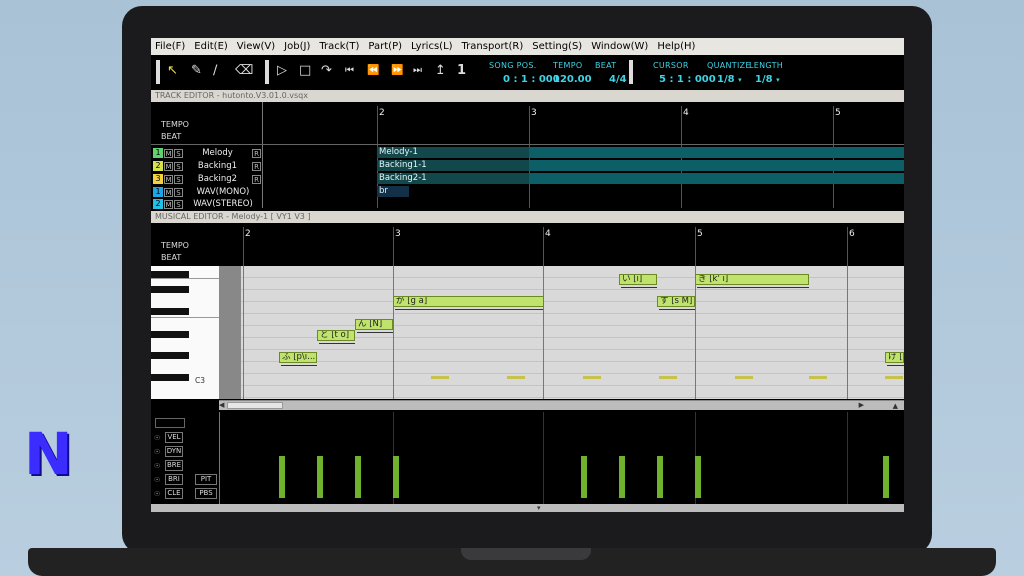 This screenshot has height=576, width=1024. What do you see at coordinates (256, 46) in the screenshot?
I see `menu-view: View(V)` at bounding box center [256, 46].